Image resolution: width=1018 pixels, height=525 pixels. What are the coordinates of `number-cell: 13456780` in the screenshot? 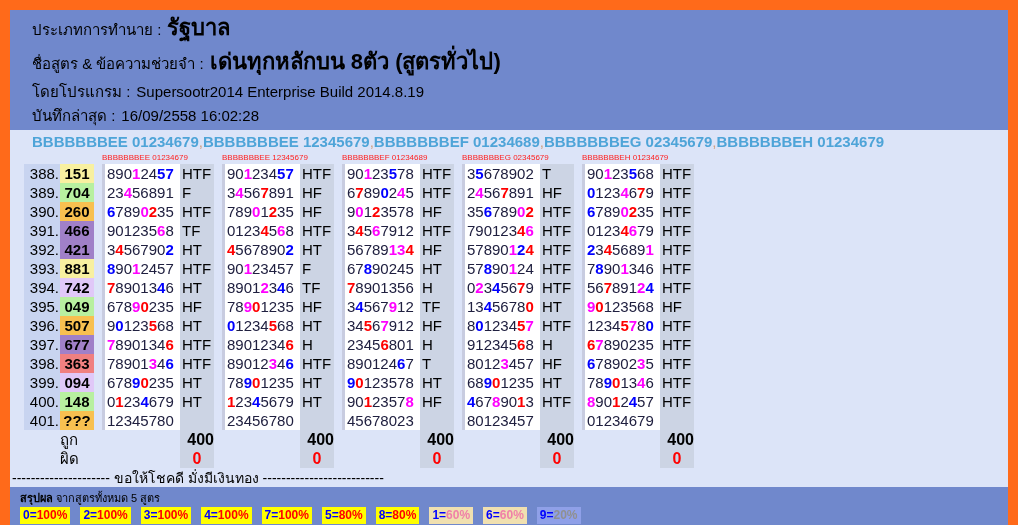 It's located at (501, 306).